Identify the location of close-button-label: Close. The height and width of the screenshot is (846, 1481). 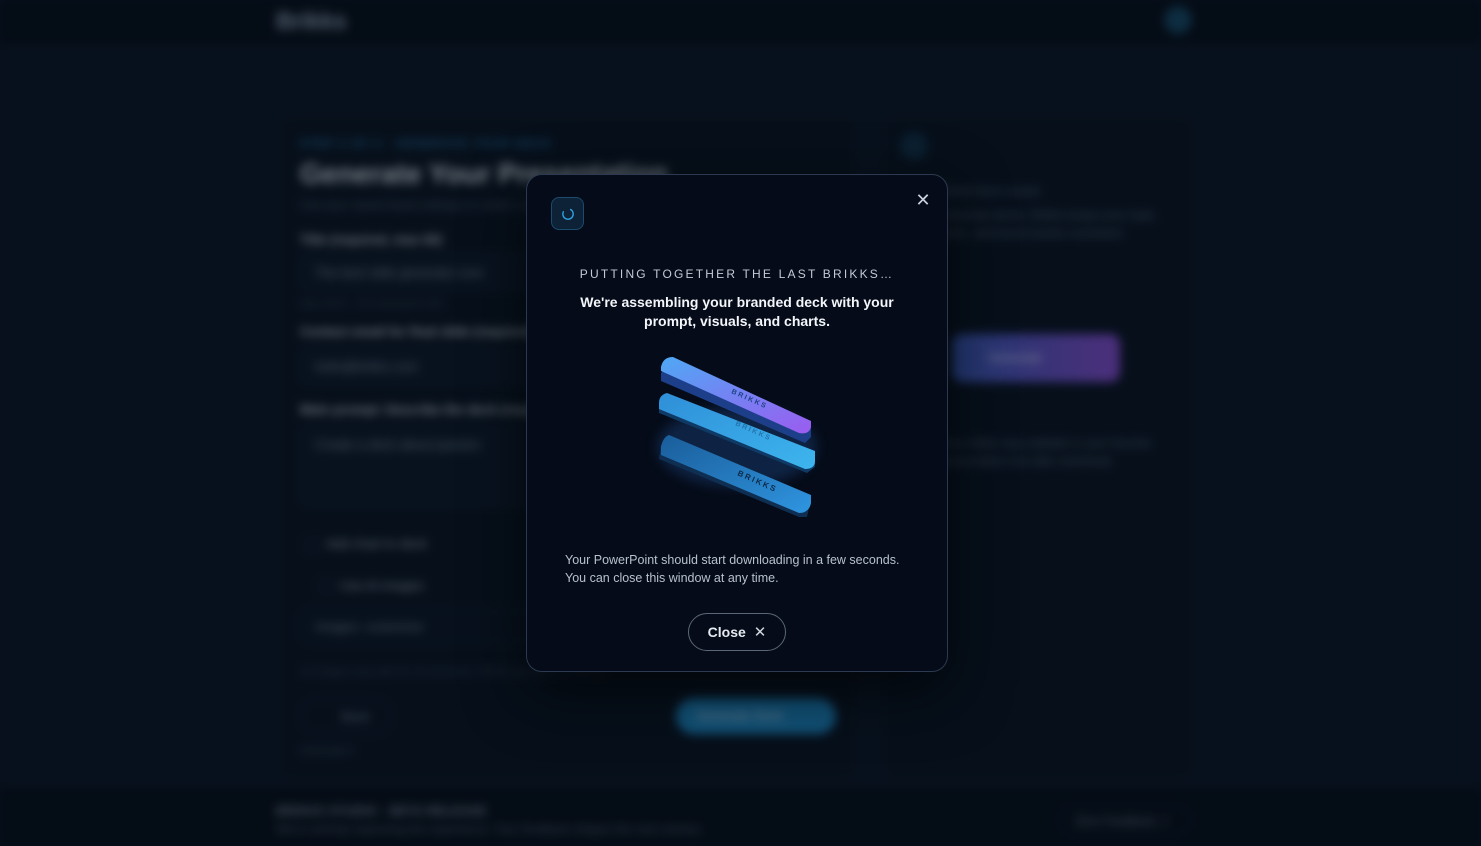
(726, 632).